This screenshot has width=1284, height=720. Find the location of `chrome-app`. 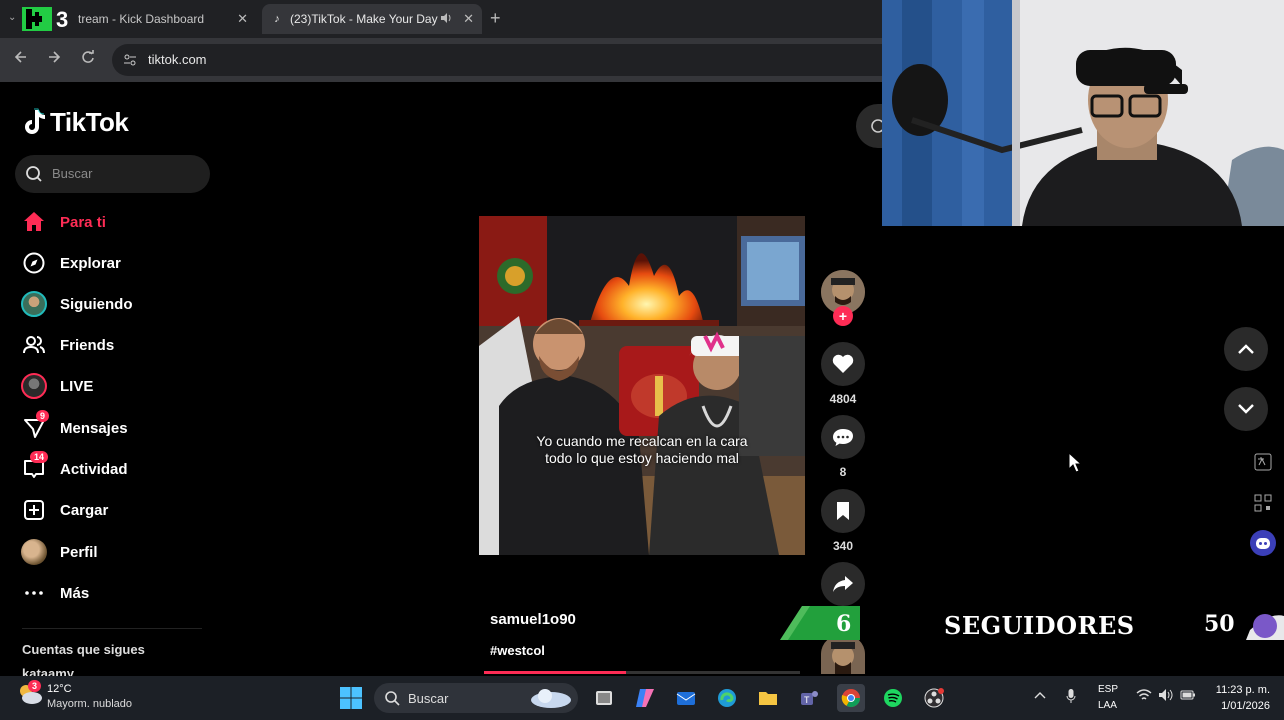

chrome-app is located at coordinates (851, 698).